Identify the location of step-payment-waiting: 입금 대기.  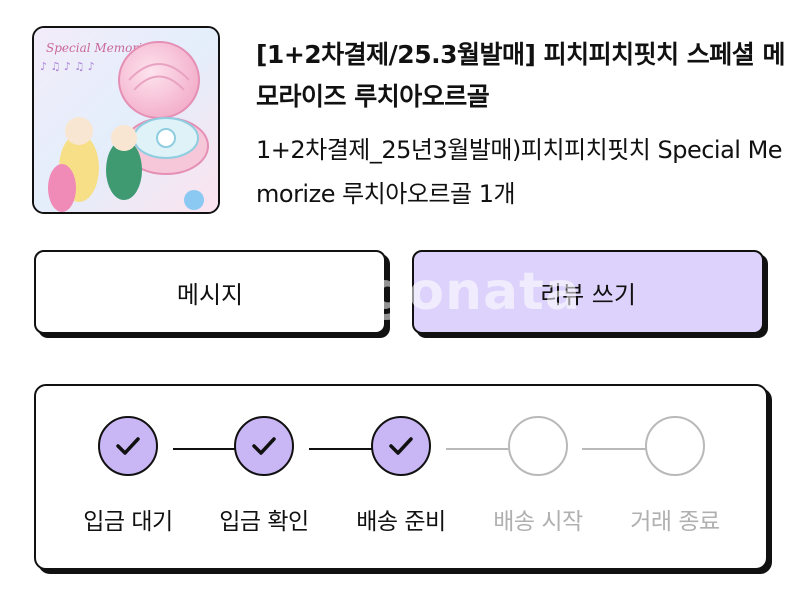
(128, 476).